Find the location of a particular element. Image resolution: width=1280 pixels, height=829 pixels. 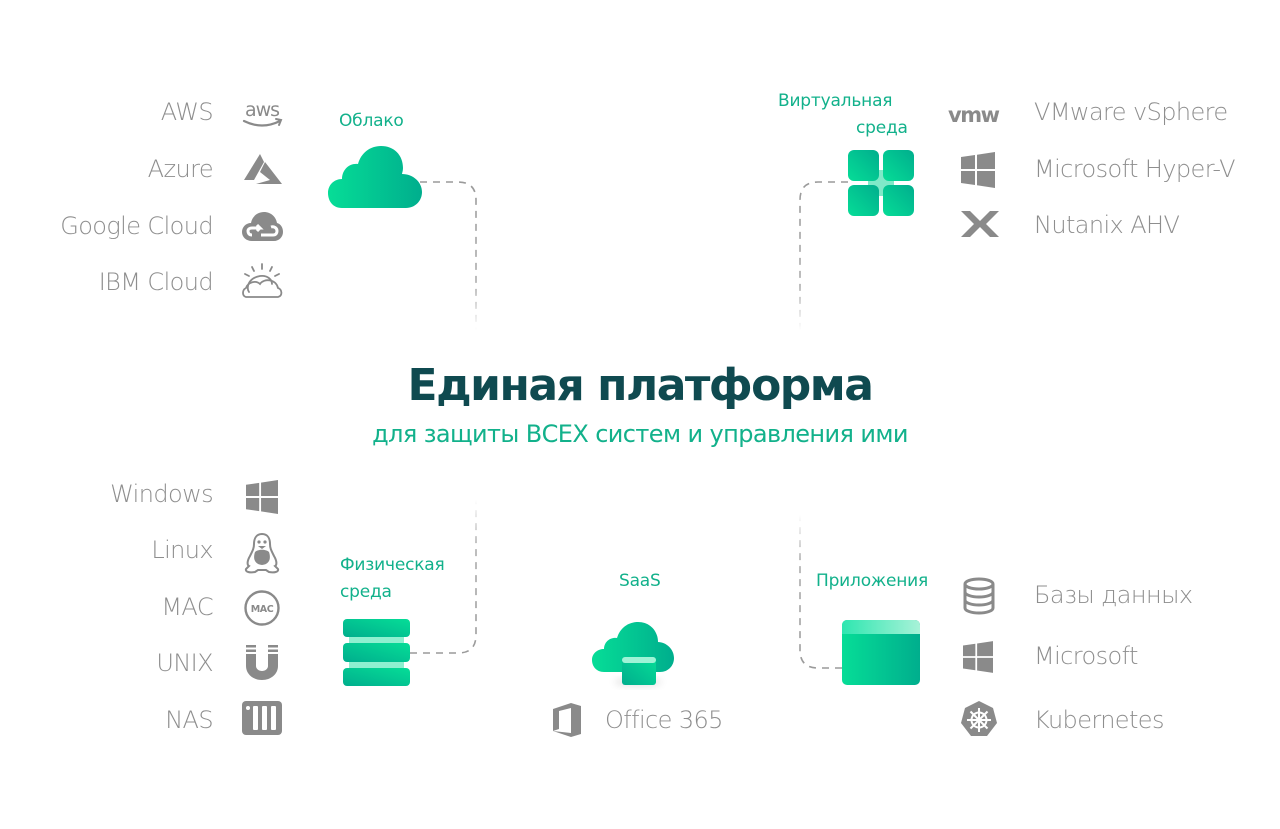

kubernetes-icon is located at coordinates (979, 718).